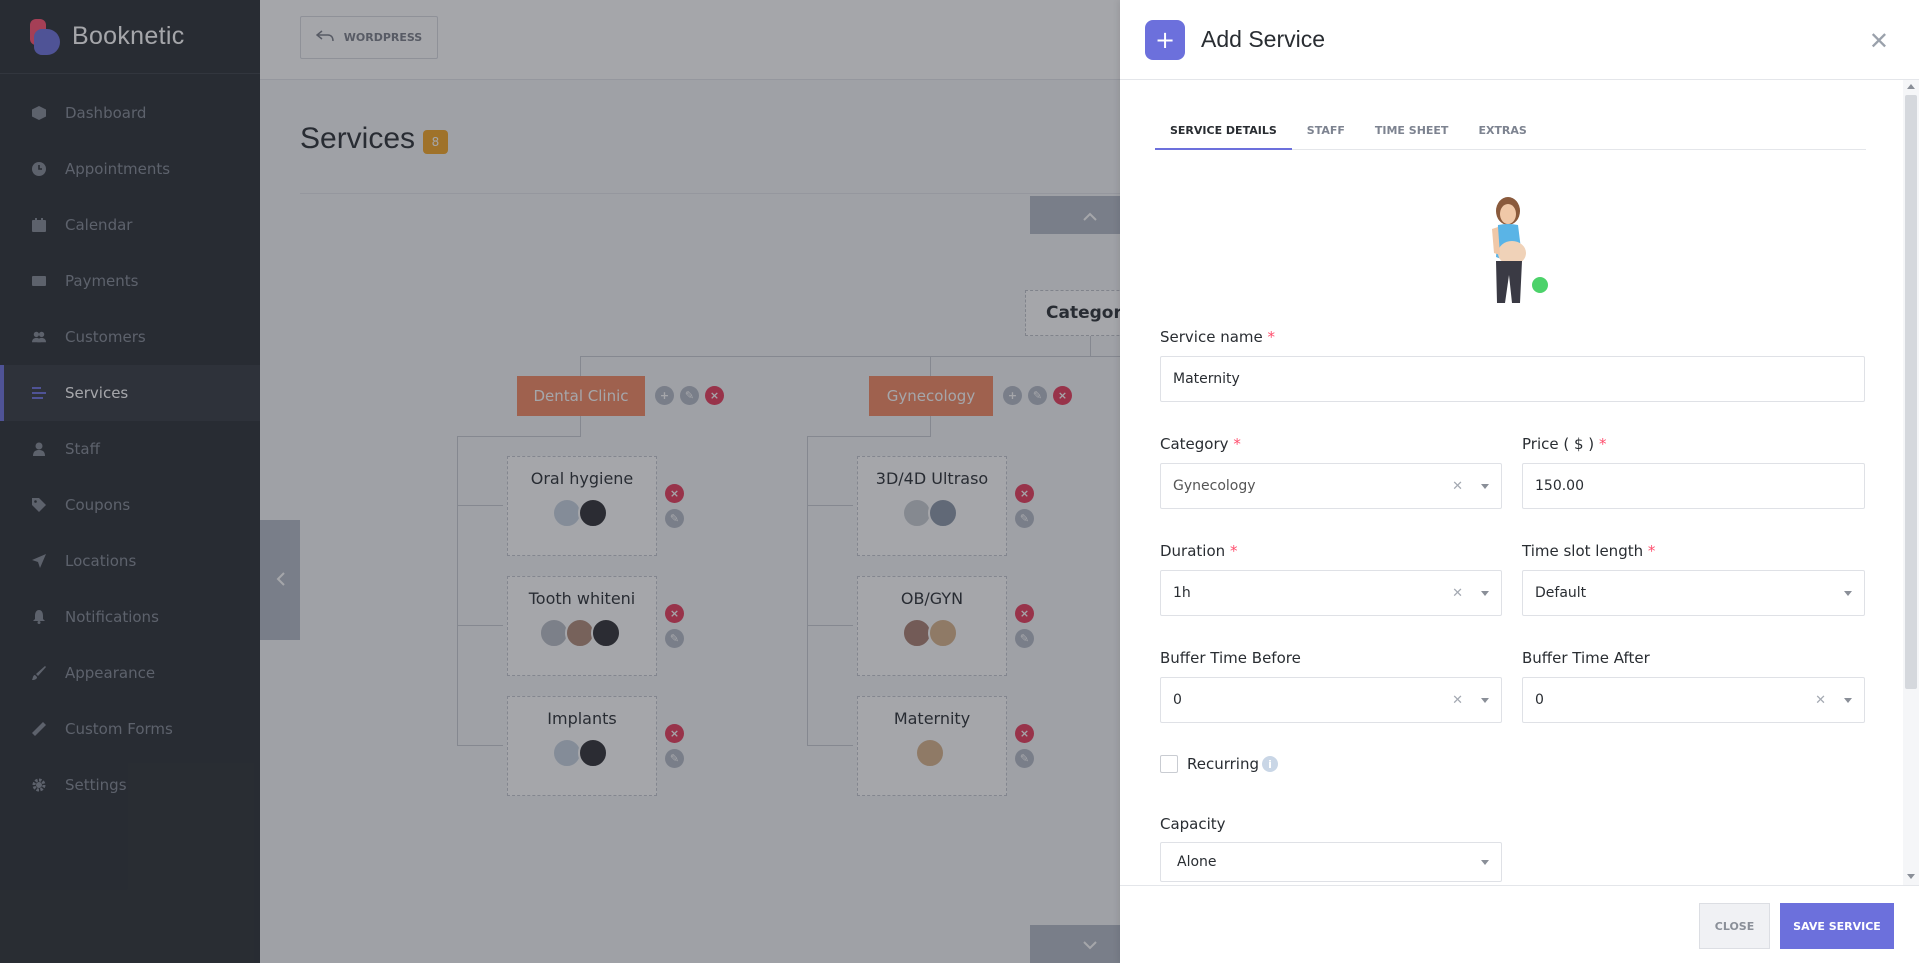 This screenshot has height=963, width=1919. I want to click on recurring-label: Recurring, so click(1223, 764).